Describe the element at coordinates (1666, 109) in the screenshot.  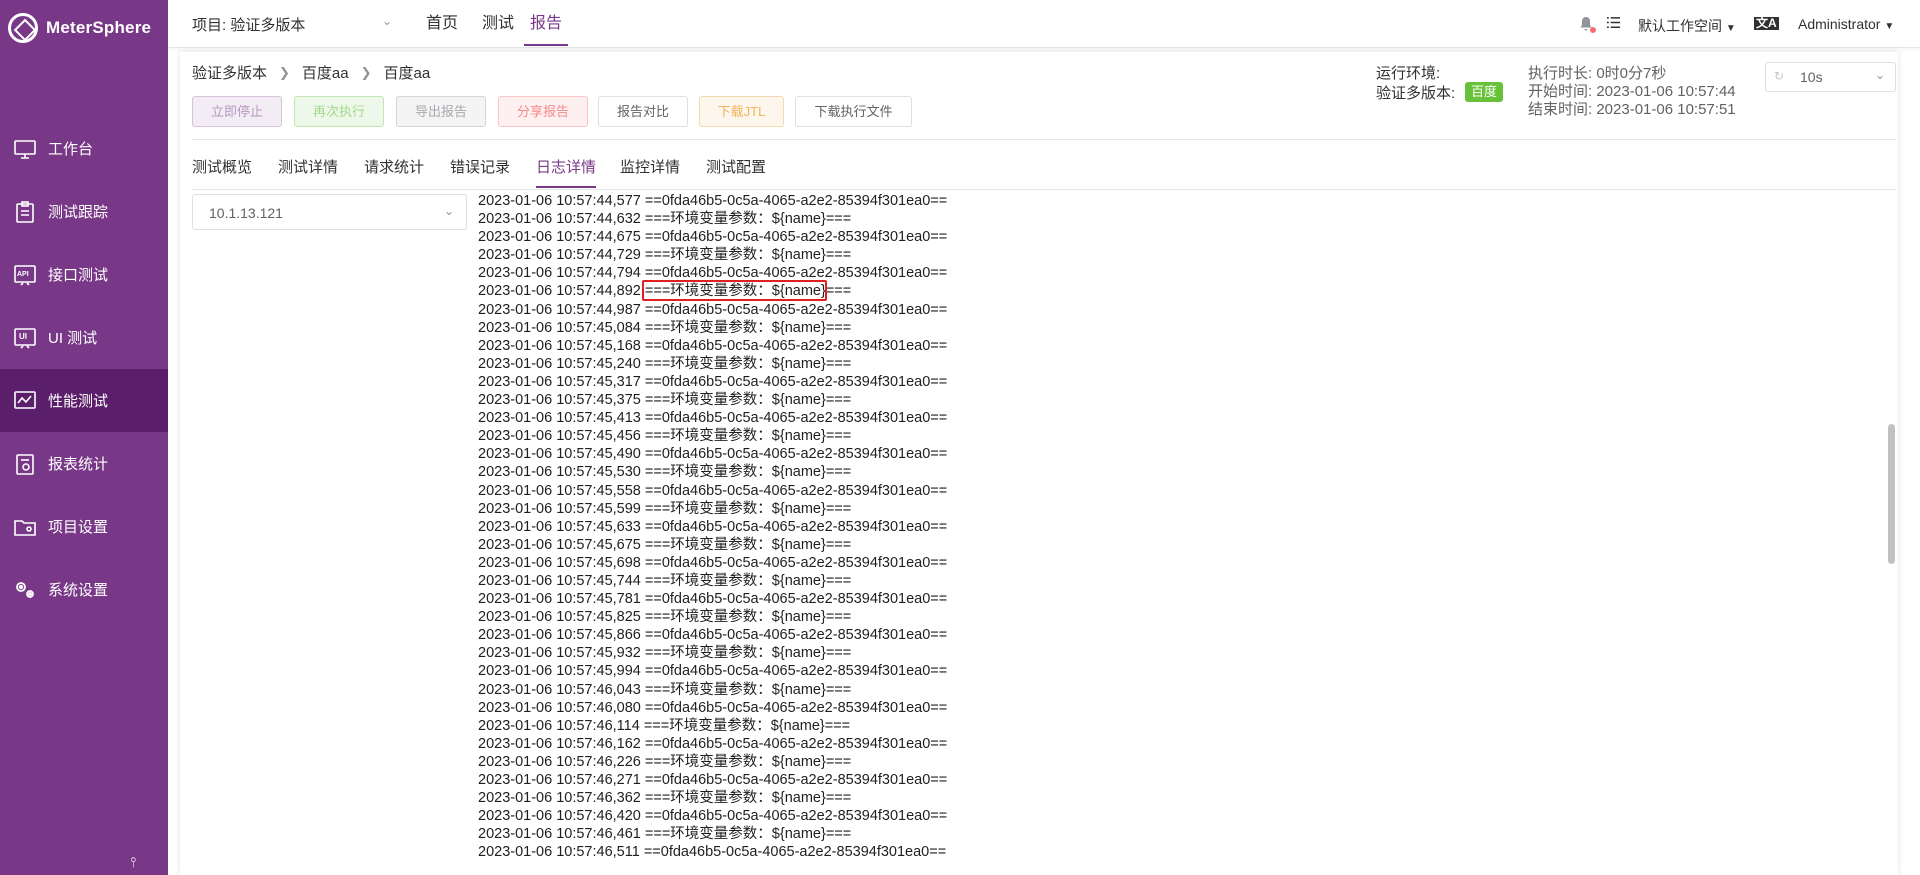
I see `end-time-value: 2023-01-06 10:57:51` at that location.